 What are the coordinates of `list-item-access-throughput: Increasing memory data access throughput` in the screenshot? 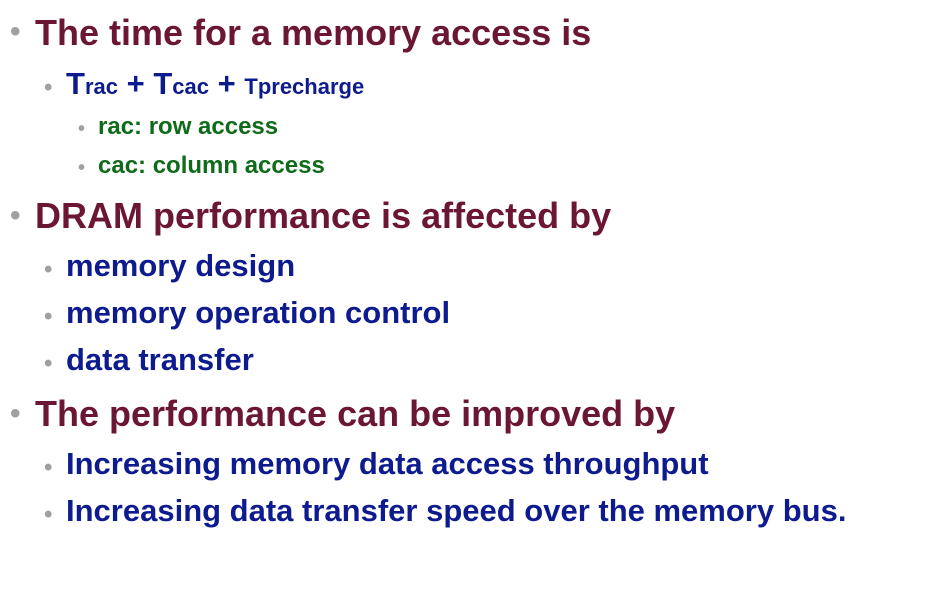 It's located at (387, 463).